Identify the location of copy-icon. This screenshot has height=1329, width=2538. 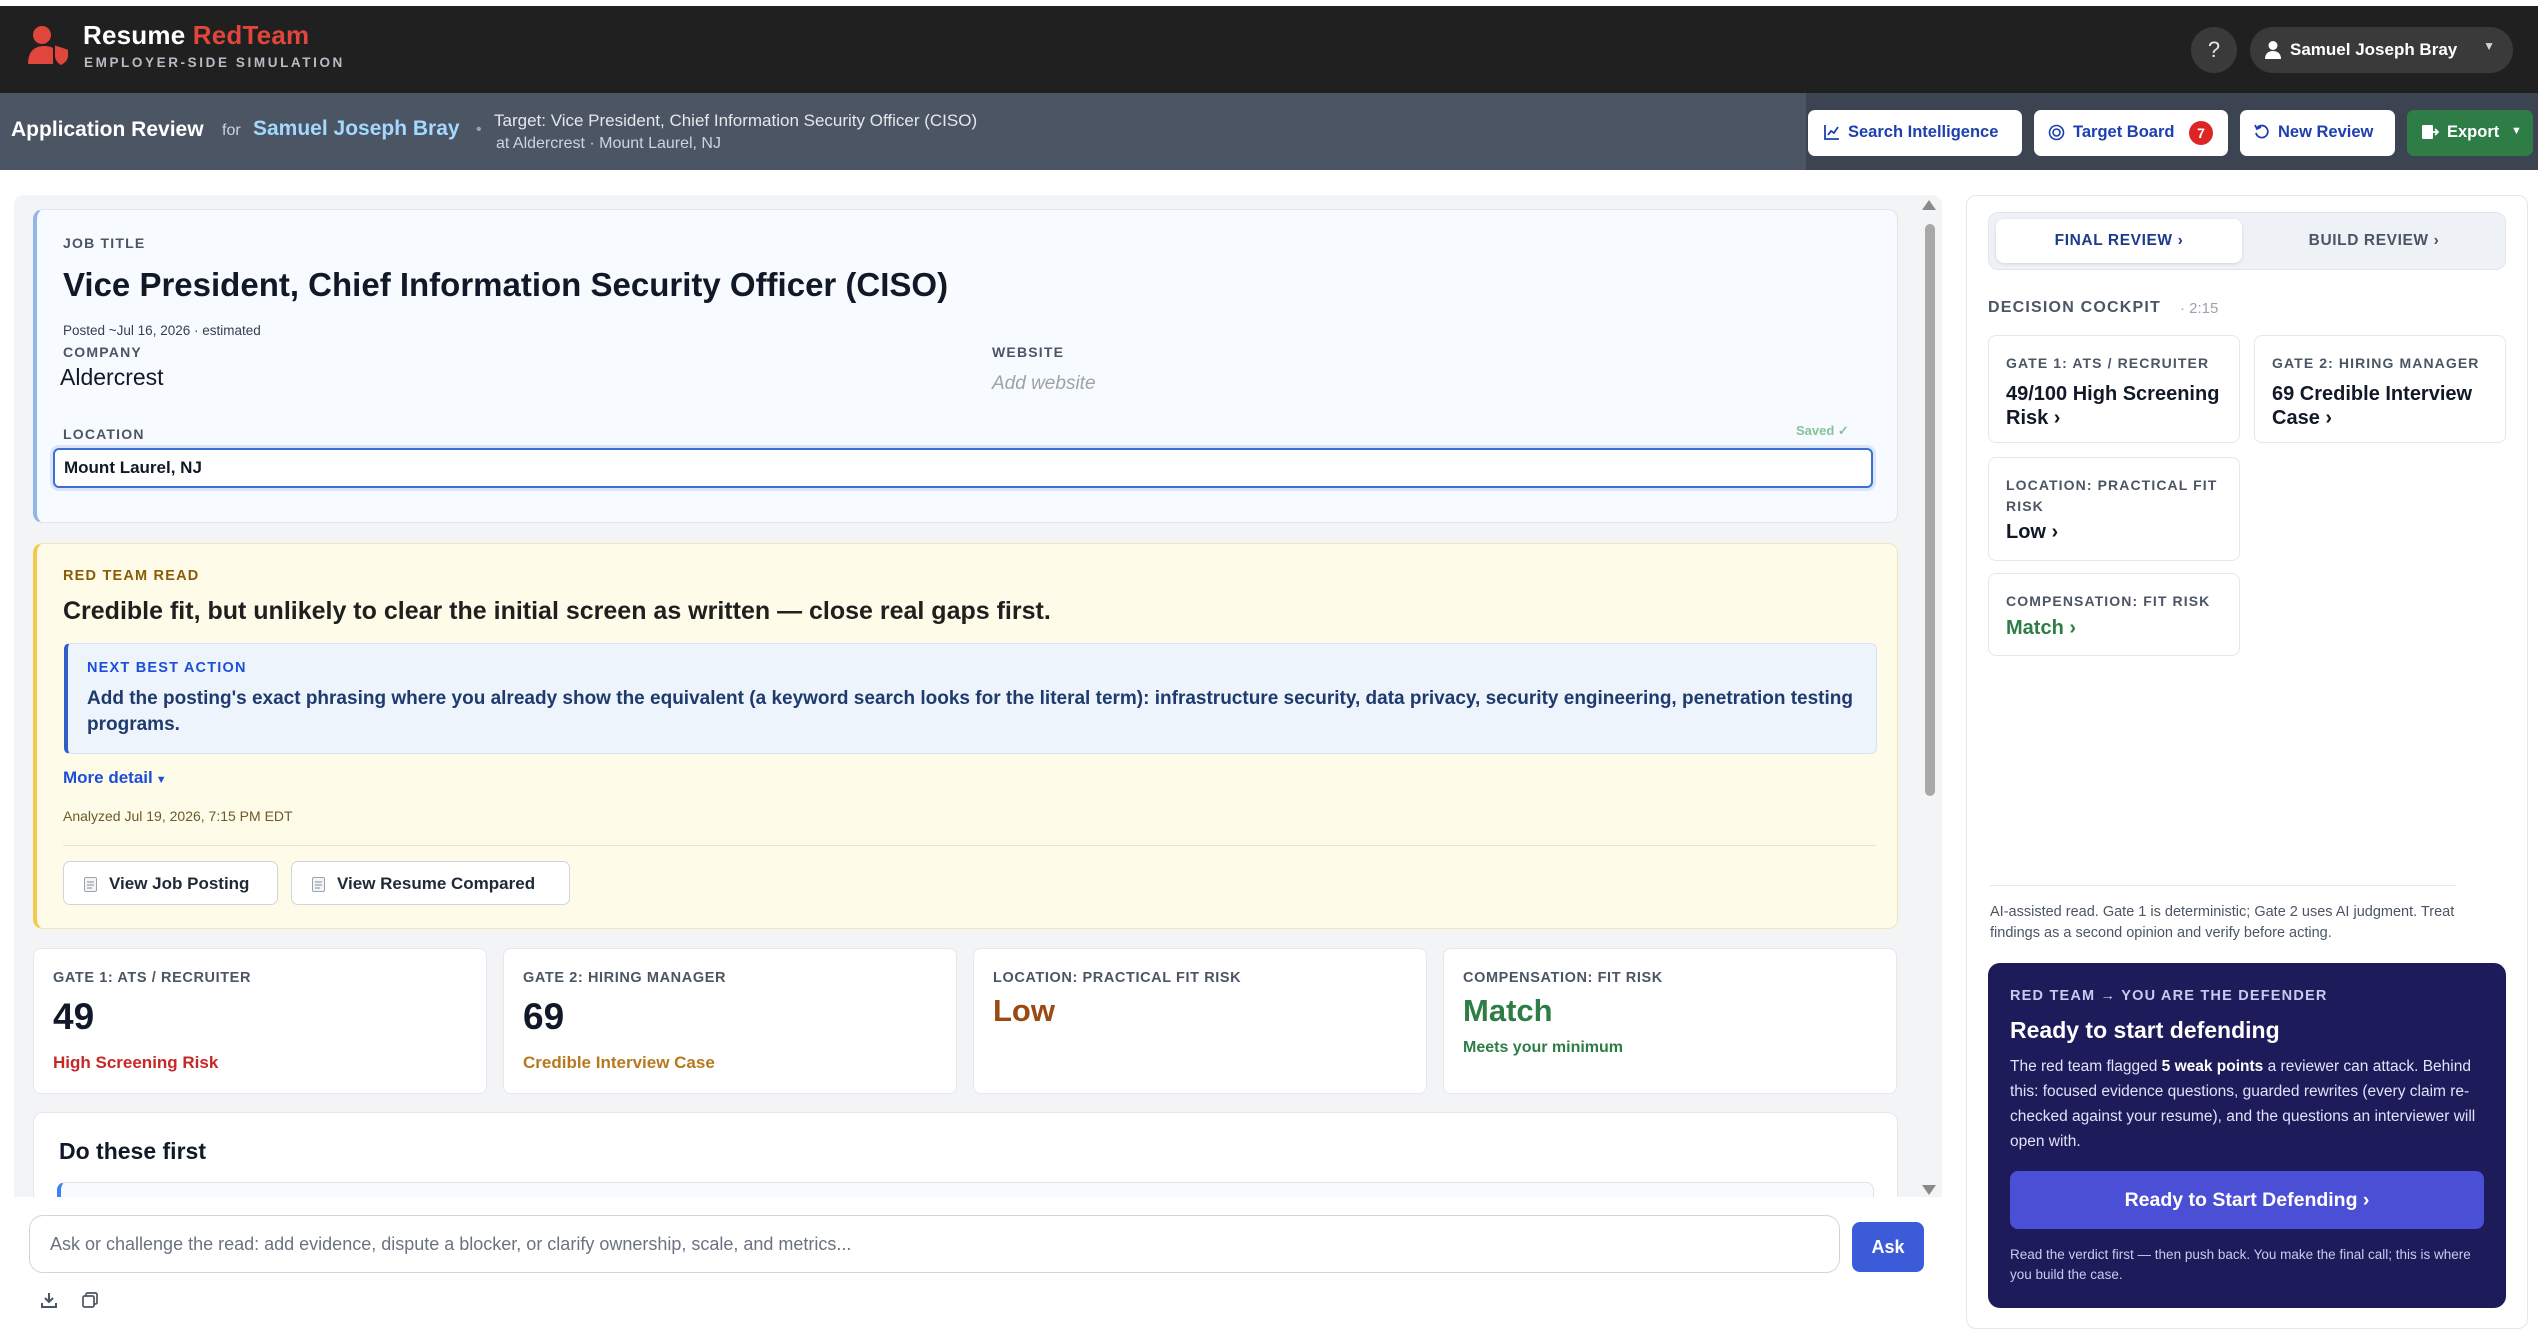
(90, 1300).